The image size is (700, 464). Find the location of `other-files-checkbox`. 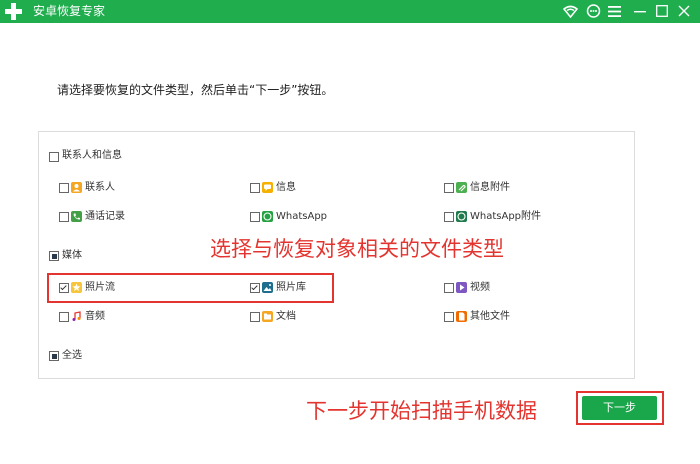

other-files-checkbox is located at coordinates (449, 317).